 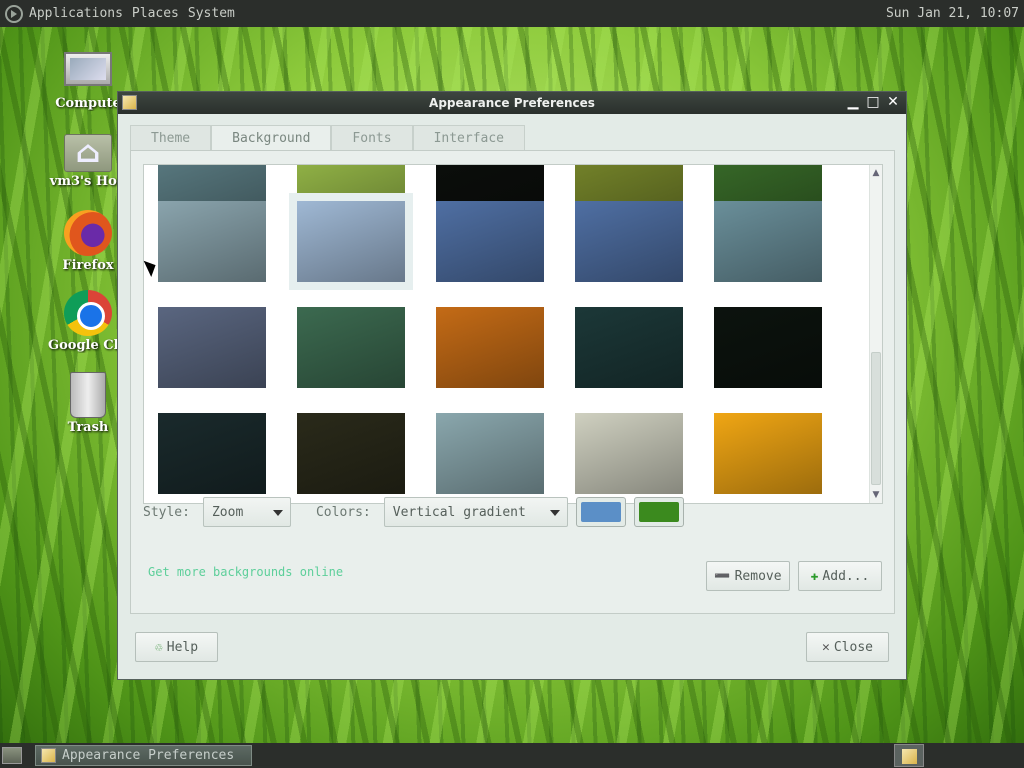 I want to click on desktop-trash: Trash, so click(x=88, y=403).